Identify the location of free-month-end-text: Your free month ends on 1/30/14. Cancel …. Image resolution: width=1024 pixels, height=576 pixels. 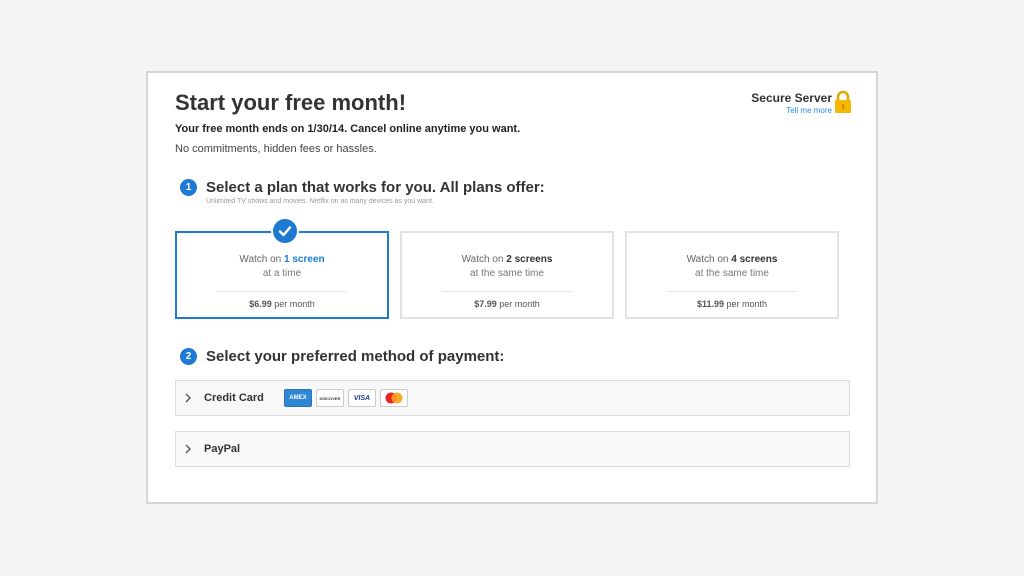
(348, 129).